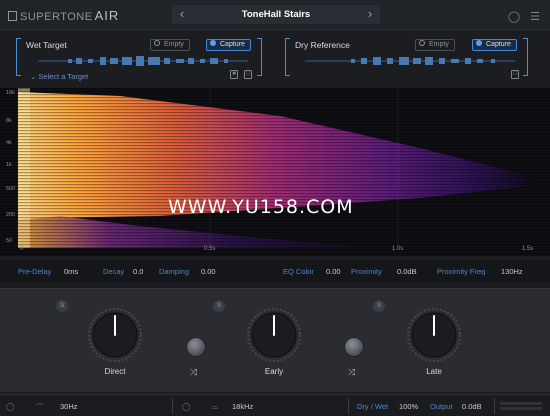  What do you see at coordinates (274, 335) in the screenshot?
I see `early-knob` at bounding box center [274, 335].